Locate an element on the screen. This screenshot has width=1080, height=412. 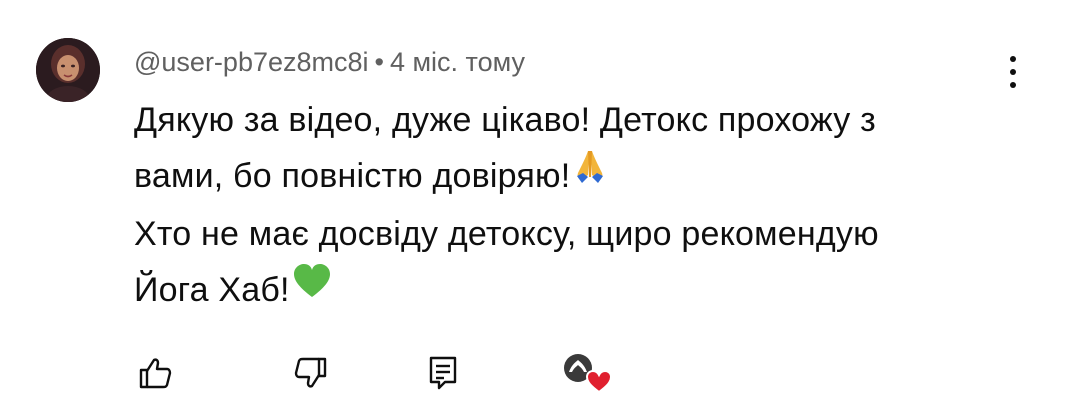
avatar-image is located at coordinates (68, 70).